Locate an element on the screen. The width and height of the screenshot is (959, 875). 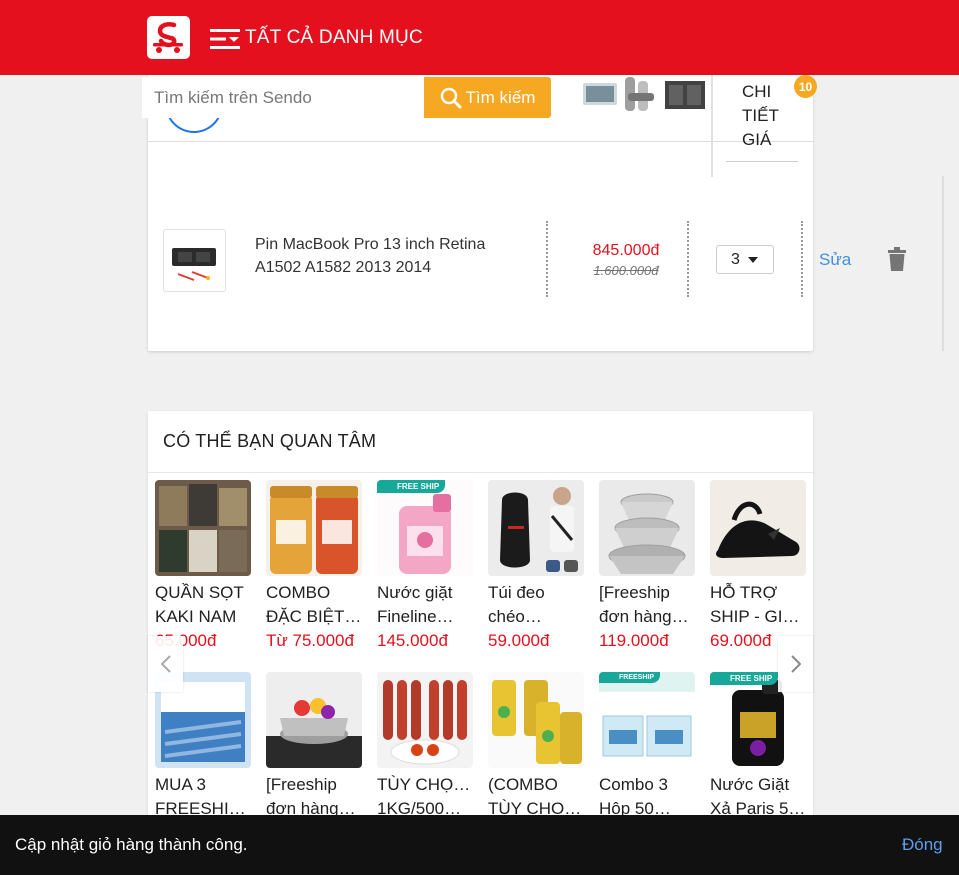
carousel-next-button is located at coordinates (795, 664).